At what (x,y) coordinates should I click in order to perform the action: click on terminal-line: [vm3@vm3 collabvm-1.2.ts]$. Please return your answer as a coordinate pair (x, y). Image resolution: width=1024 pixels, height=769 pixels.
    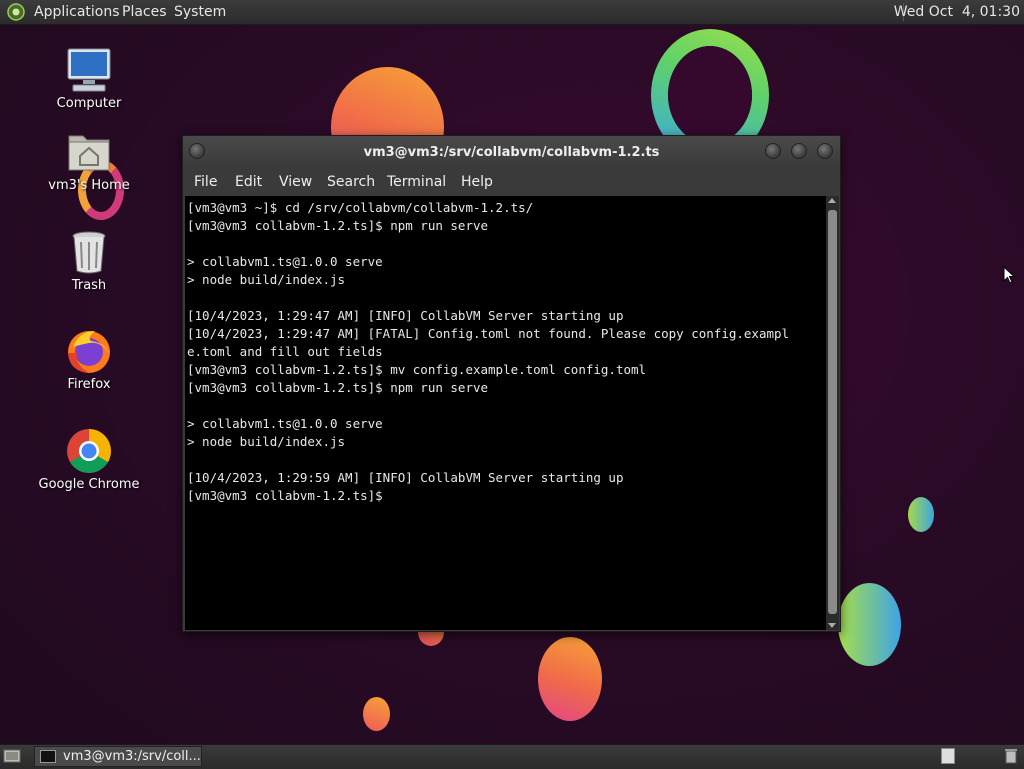
    Looking at the image, I should click on (289, 495).